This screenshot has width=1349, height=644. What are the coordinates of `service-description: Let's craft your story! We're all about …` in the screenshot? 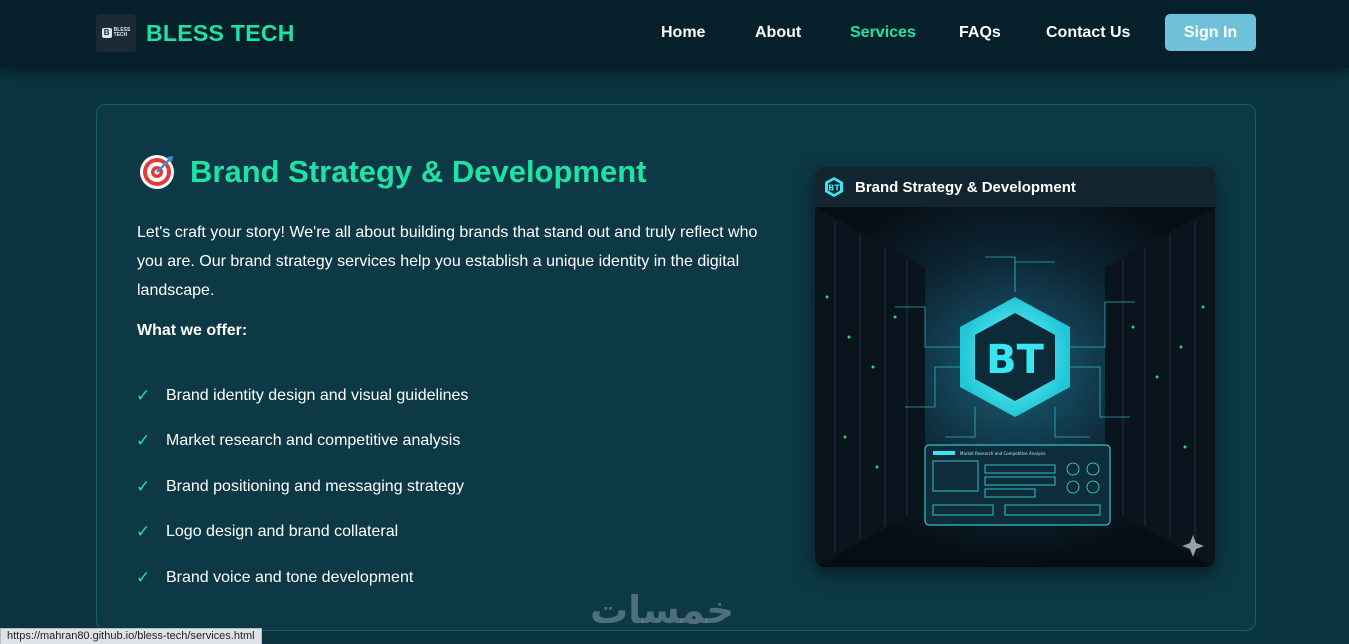 It's located at (447, 261).